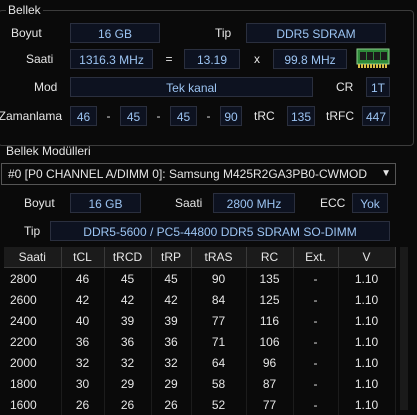 Image resolution: width=417 pixels, height=415 pixels. I want to click on table-cell: 125, so click(270, 299).